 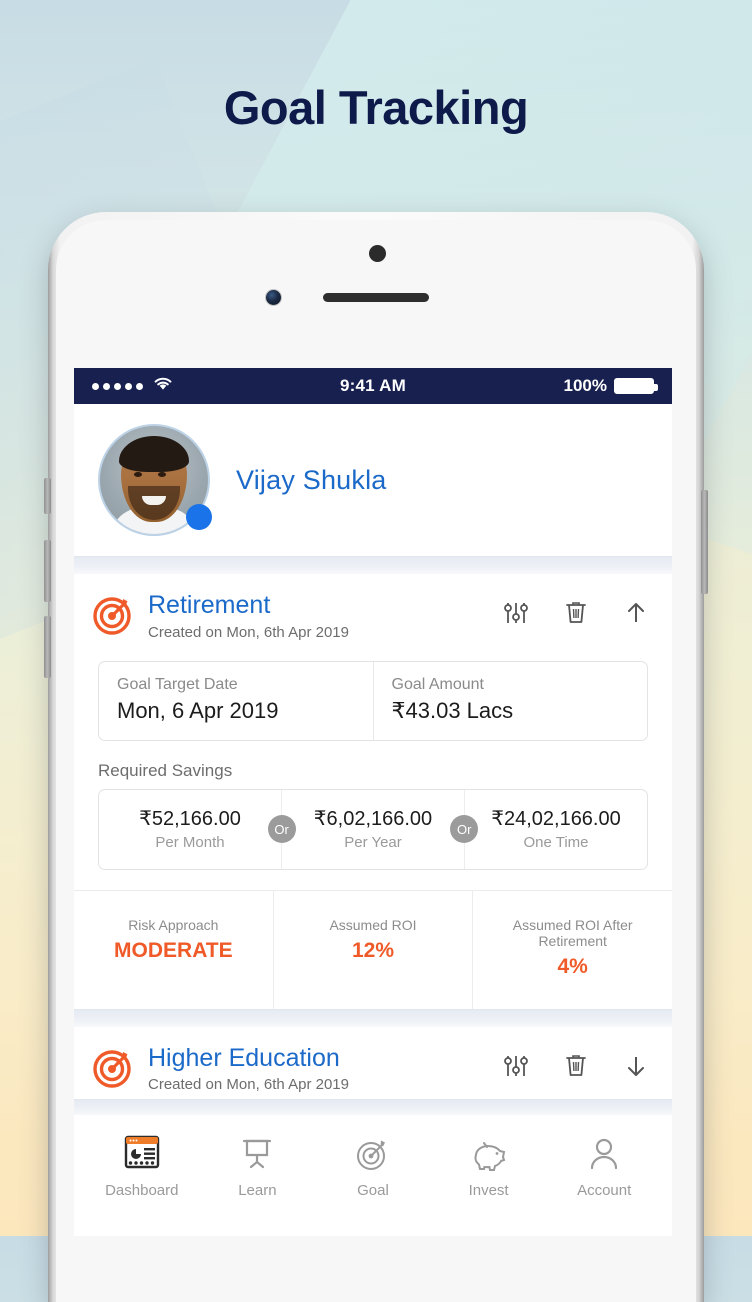 What do you see at coordinates (636, 1066) in the screenshot?
I see `chevron-down-icon` at bounding box center [636, 1066].